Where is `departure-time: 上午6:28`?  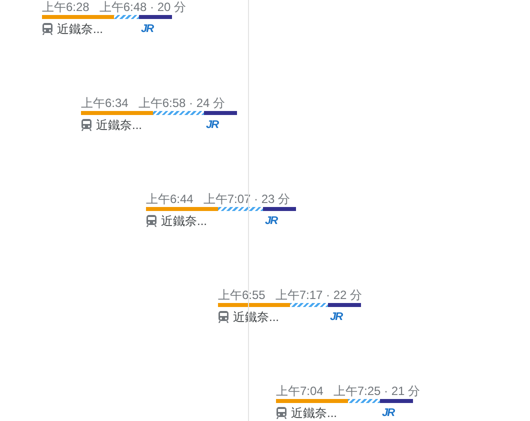
departure-time: 上午6:28 is located at coordinates (66, 7).